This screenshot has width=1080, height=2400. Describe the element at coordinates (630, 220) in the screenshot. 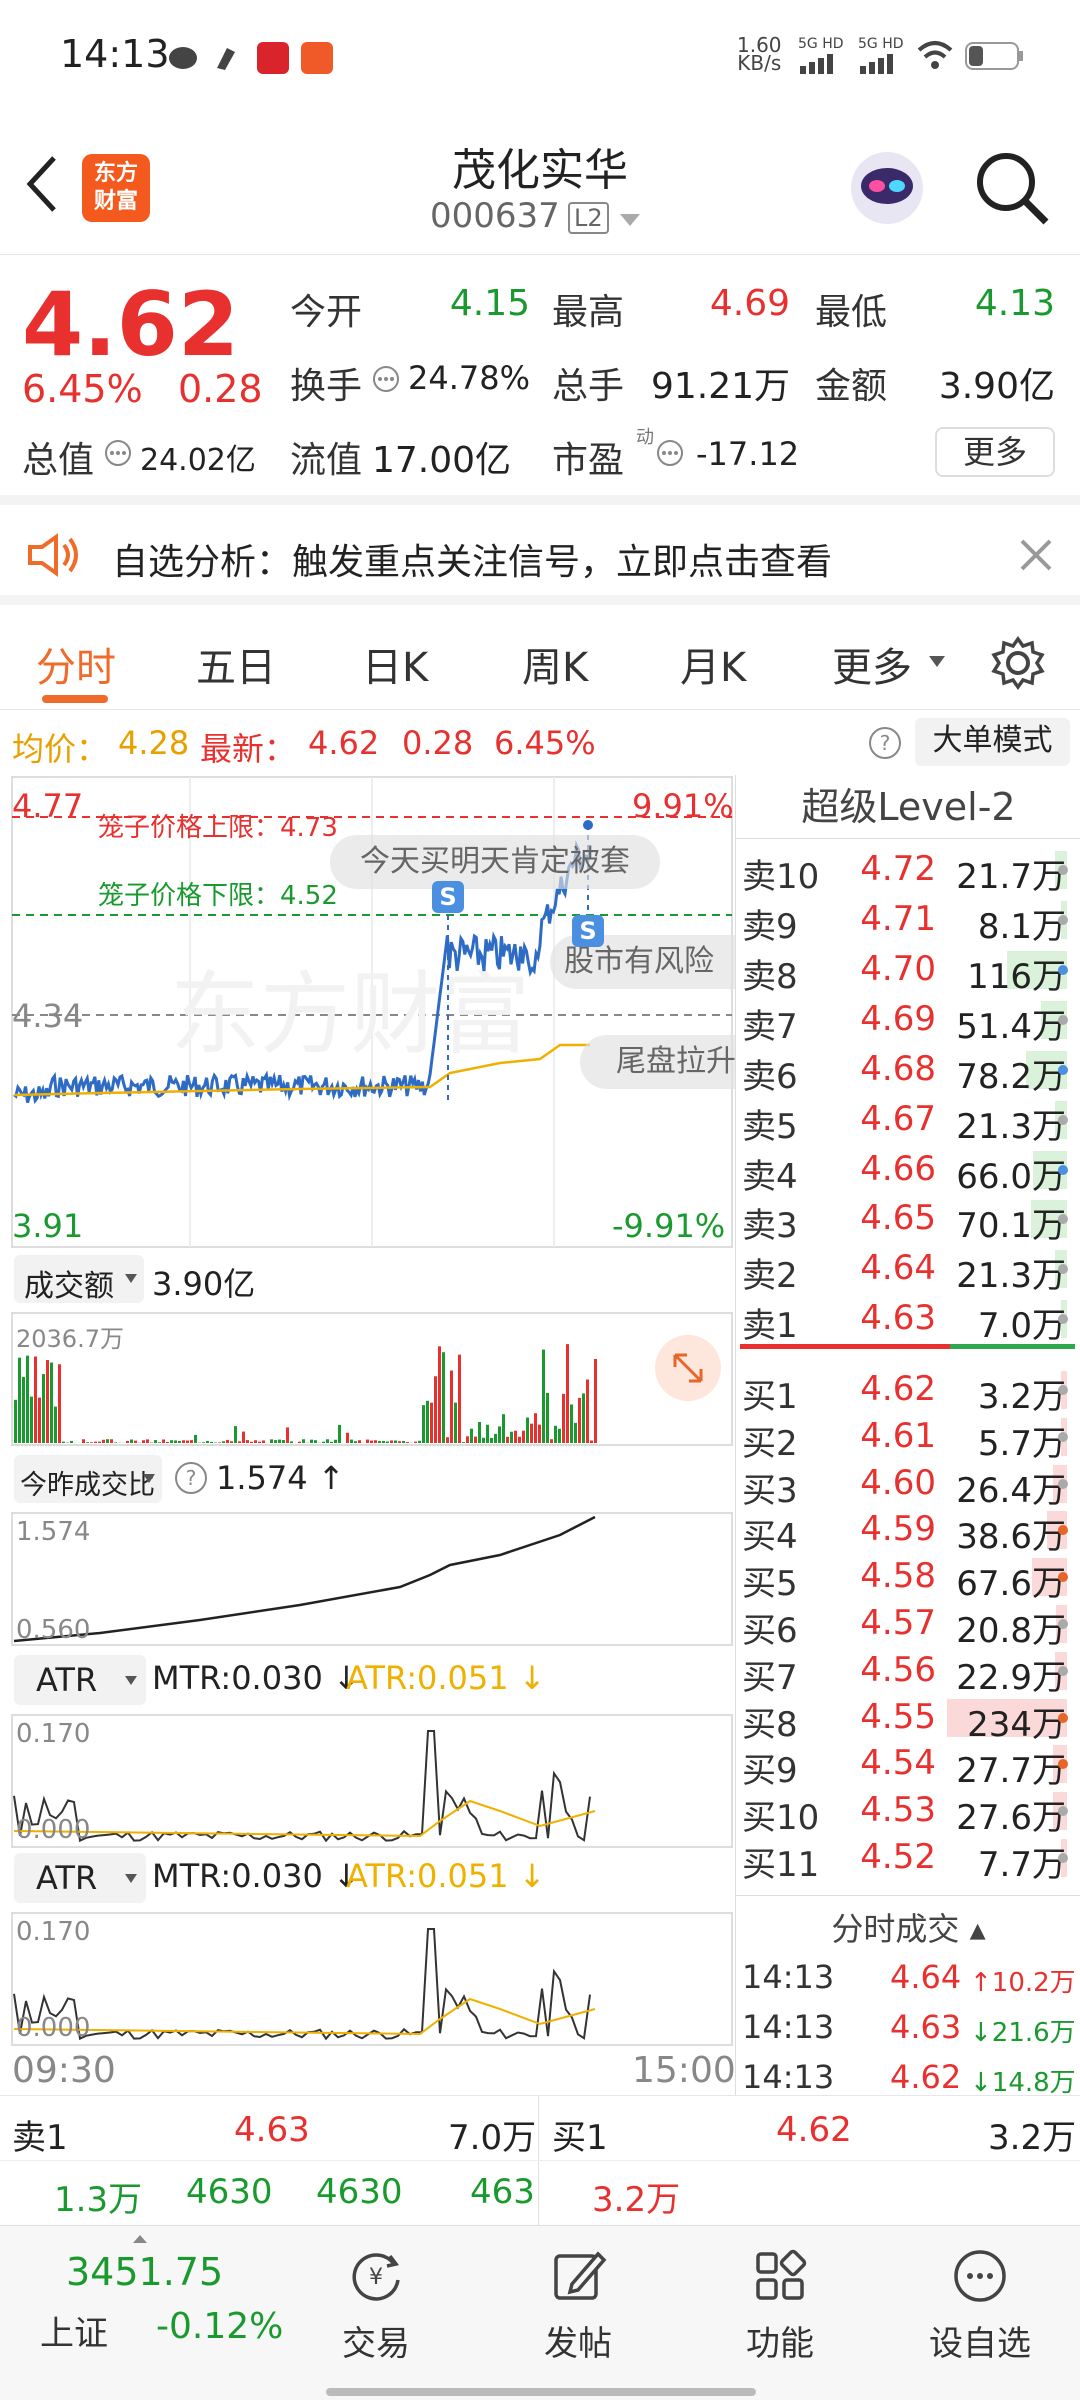

I see `chevron-down-icon` at that location.